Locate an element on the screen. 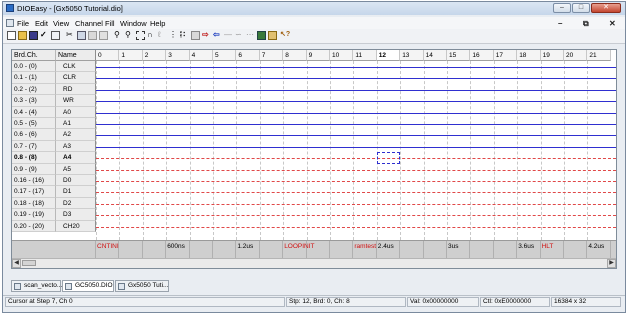 Image resolution: width=628 pixels, height=315 pixels. channel-name: A4 is located at coordinates (76, 158).